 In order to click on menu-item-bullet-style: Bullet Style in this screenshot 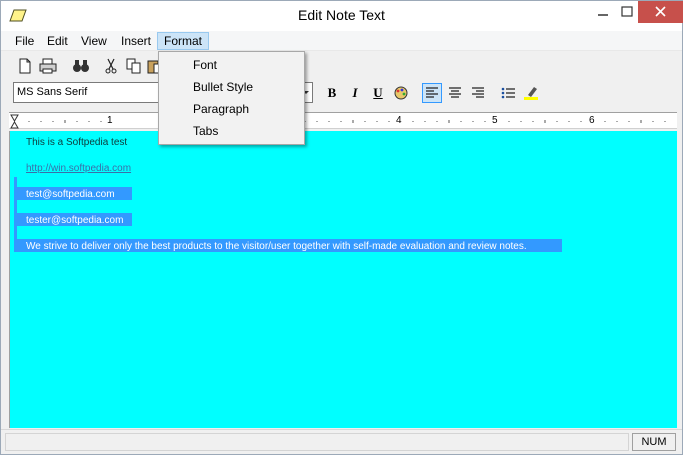, I will do `click(231, 87)`.